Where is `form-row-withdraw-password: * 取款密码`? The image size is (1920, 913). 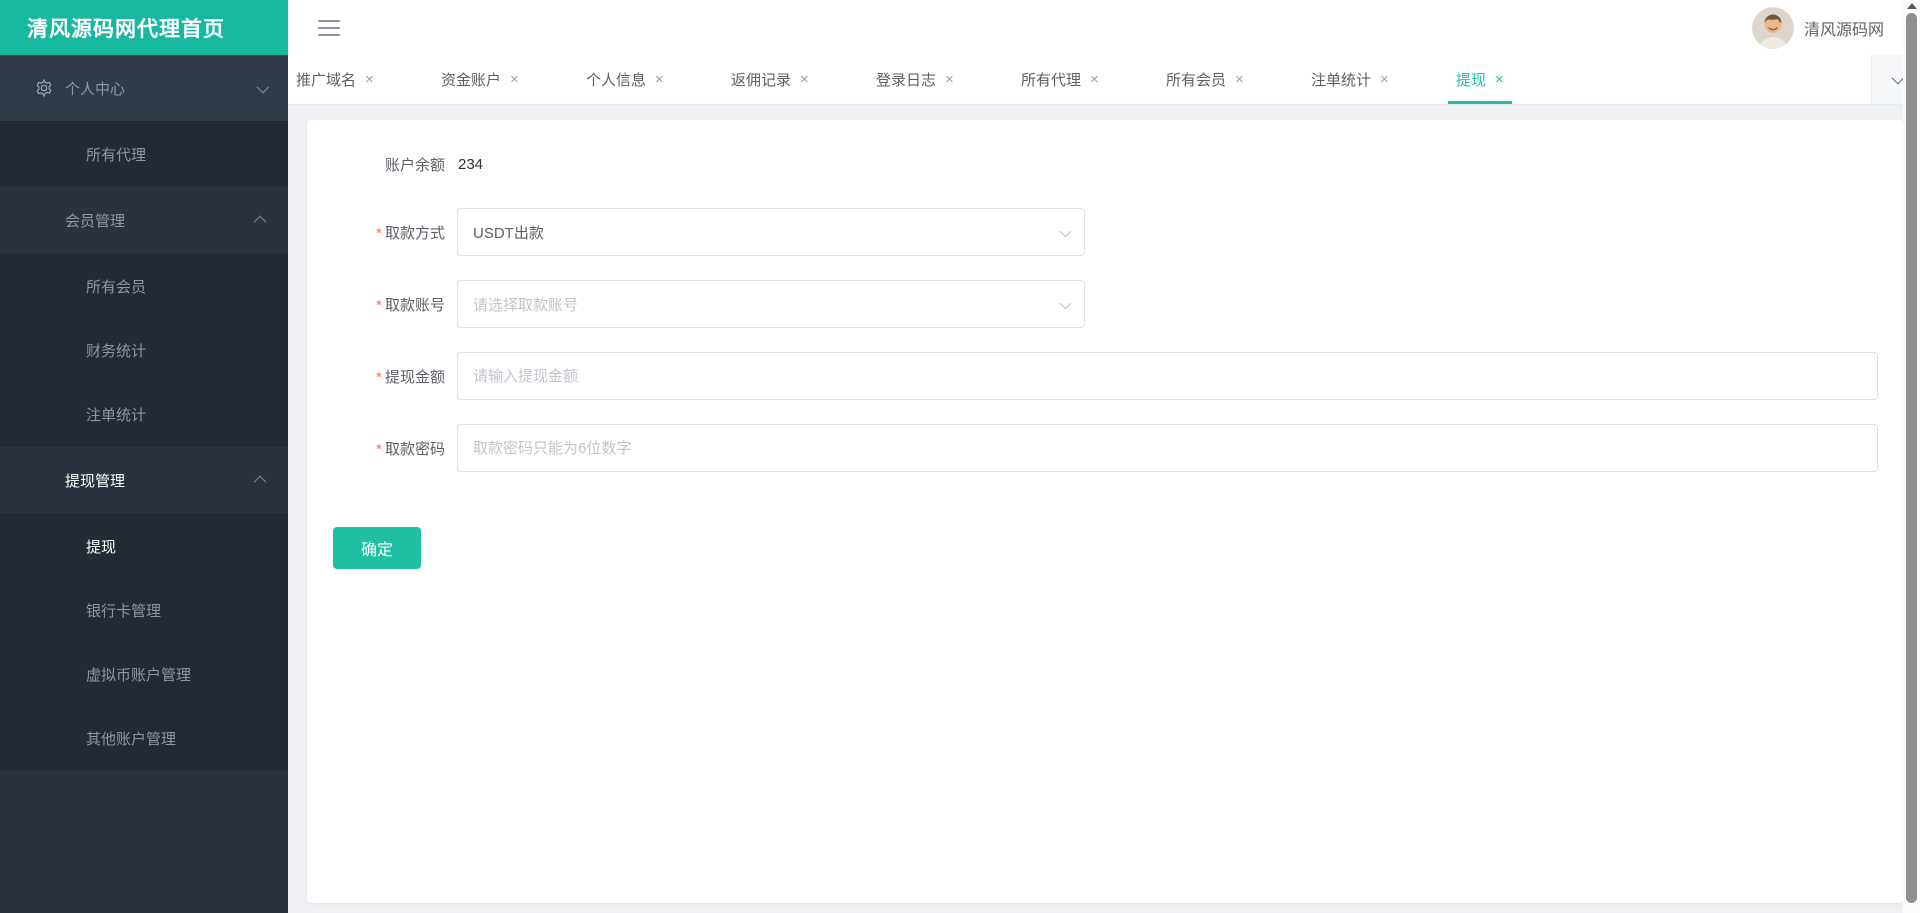
form-row-withdraw-password: * 取款密码 is located at coordinates (1105, 448).